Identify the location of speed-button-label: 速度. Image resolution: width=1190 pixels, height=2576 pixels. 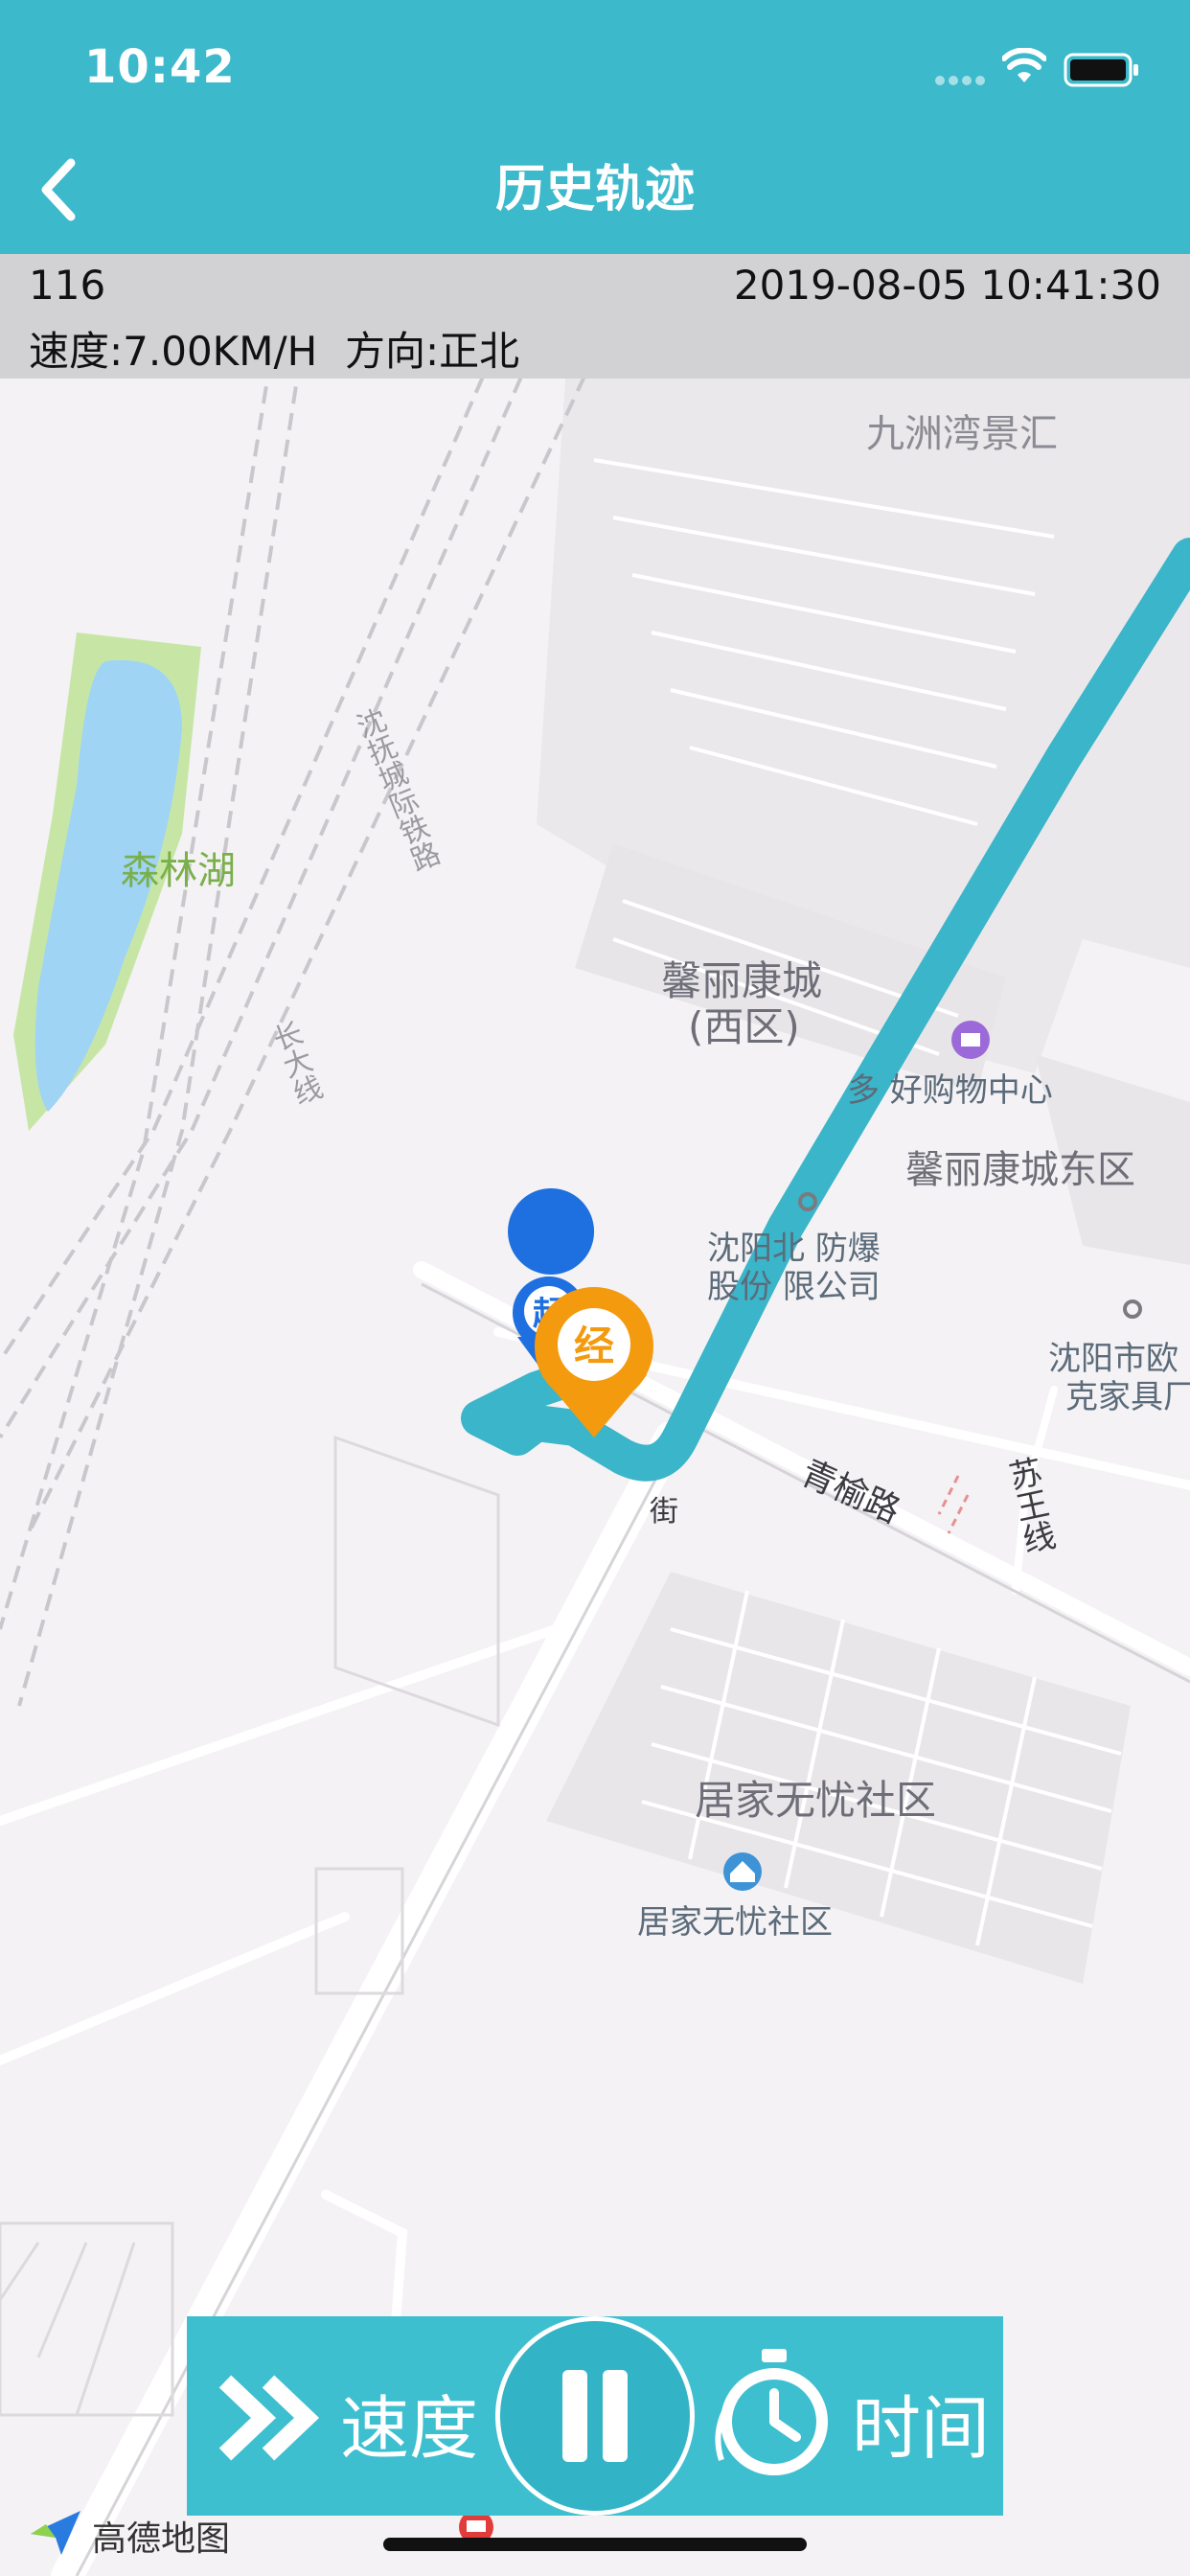
(409, 2422).